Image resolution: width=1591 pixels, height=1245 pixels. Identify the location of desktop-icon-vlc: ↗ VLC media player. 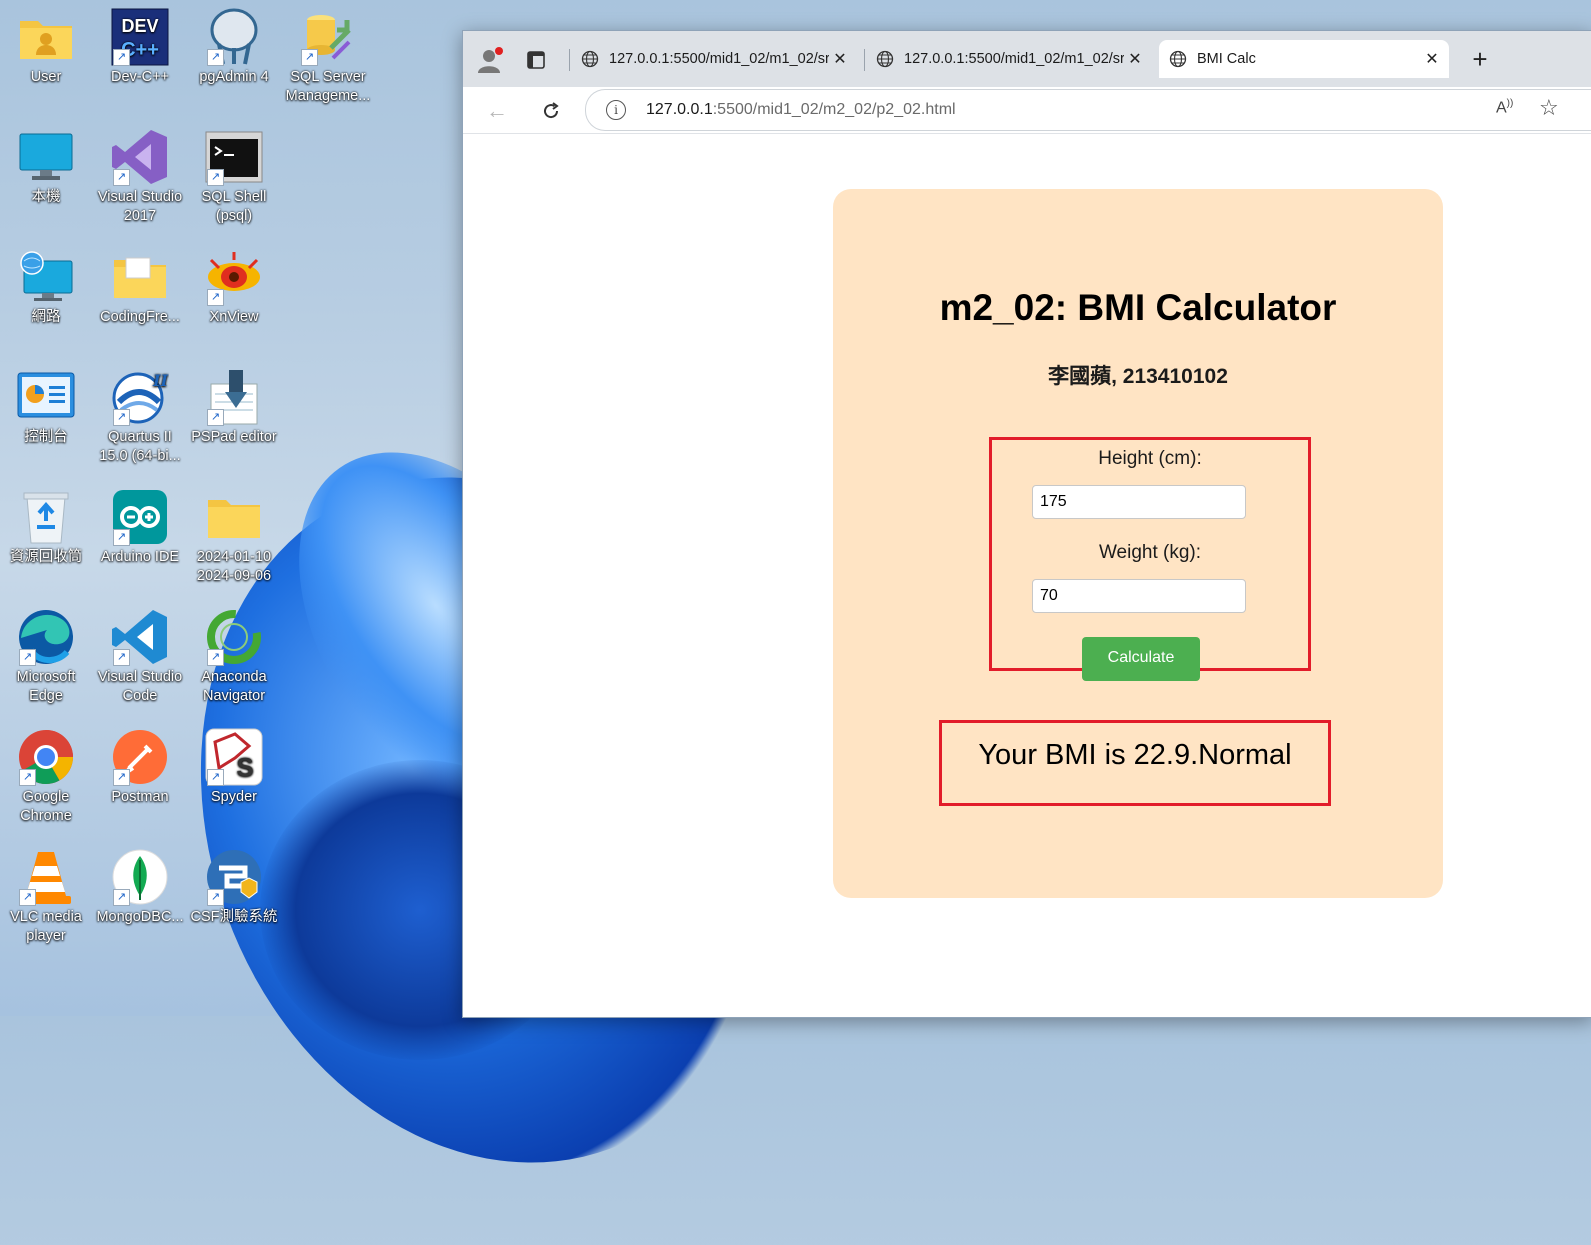
(46, 895).